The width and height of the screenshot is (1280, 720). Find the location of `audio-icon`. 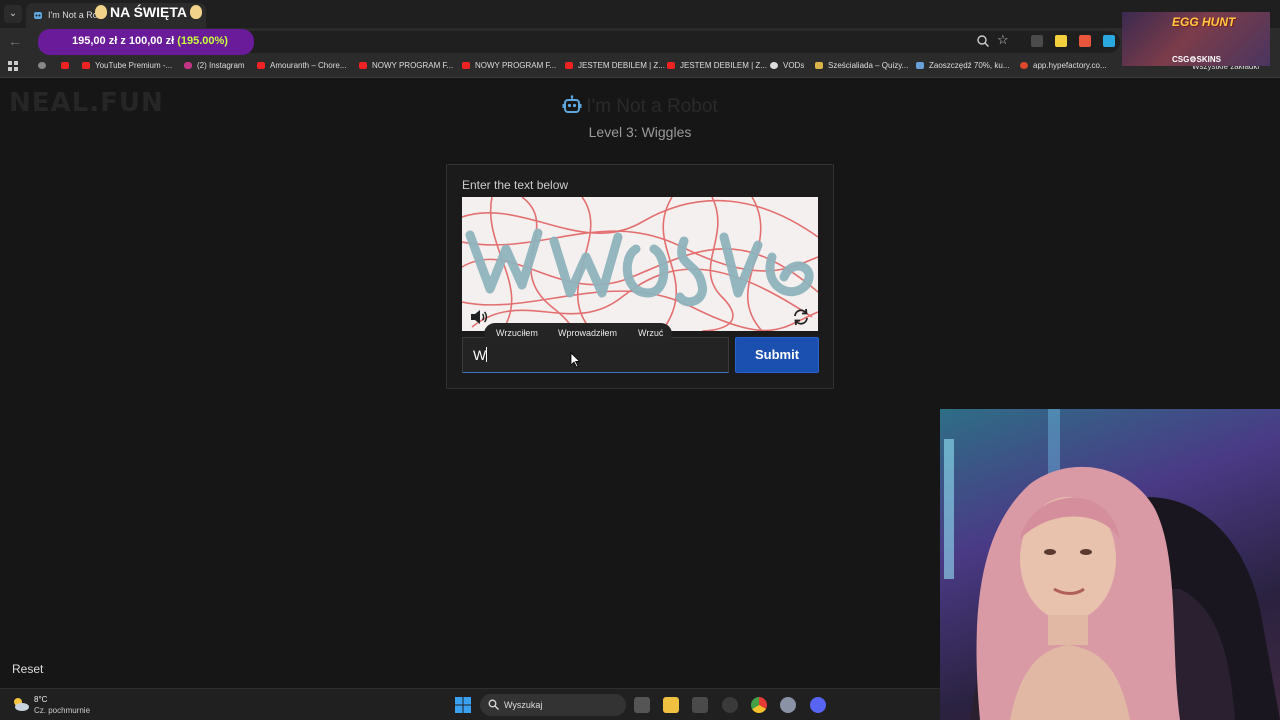

audio-icon is located at coordinates (479, 317).